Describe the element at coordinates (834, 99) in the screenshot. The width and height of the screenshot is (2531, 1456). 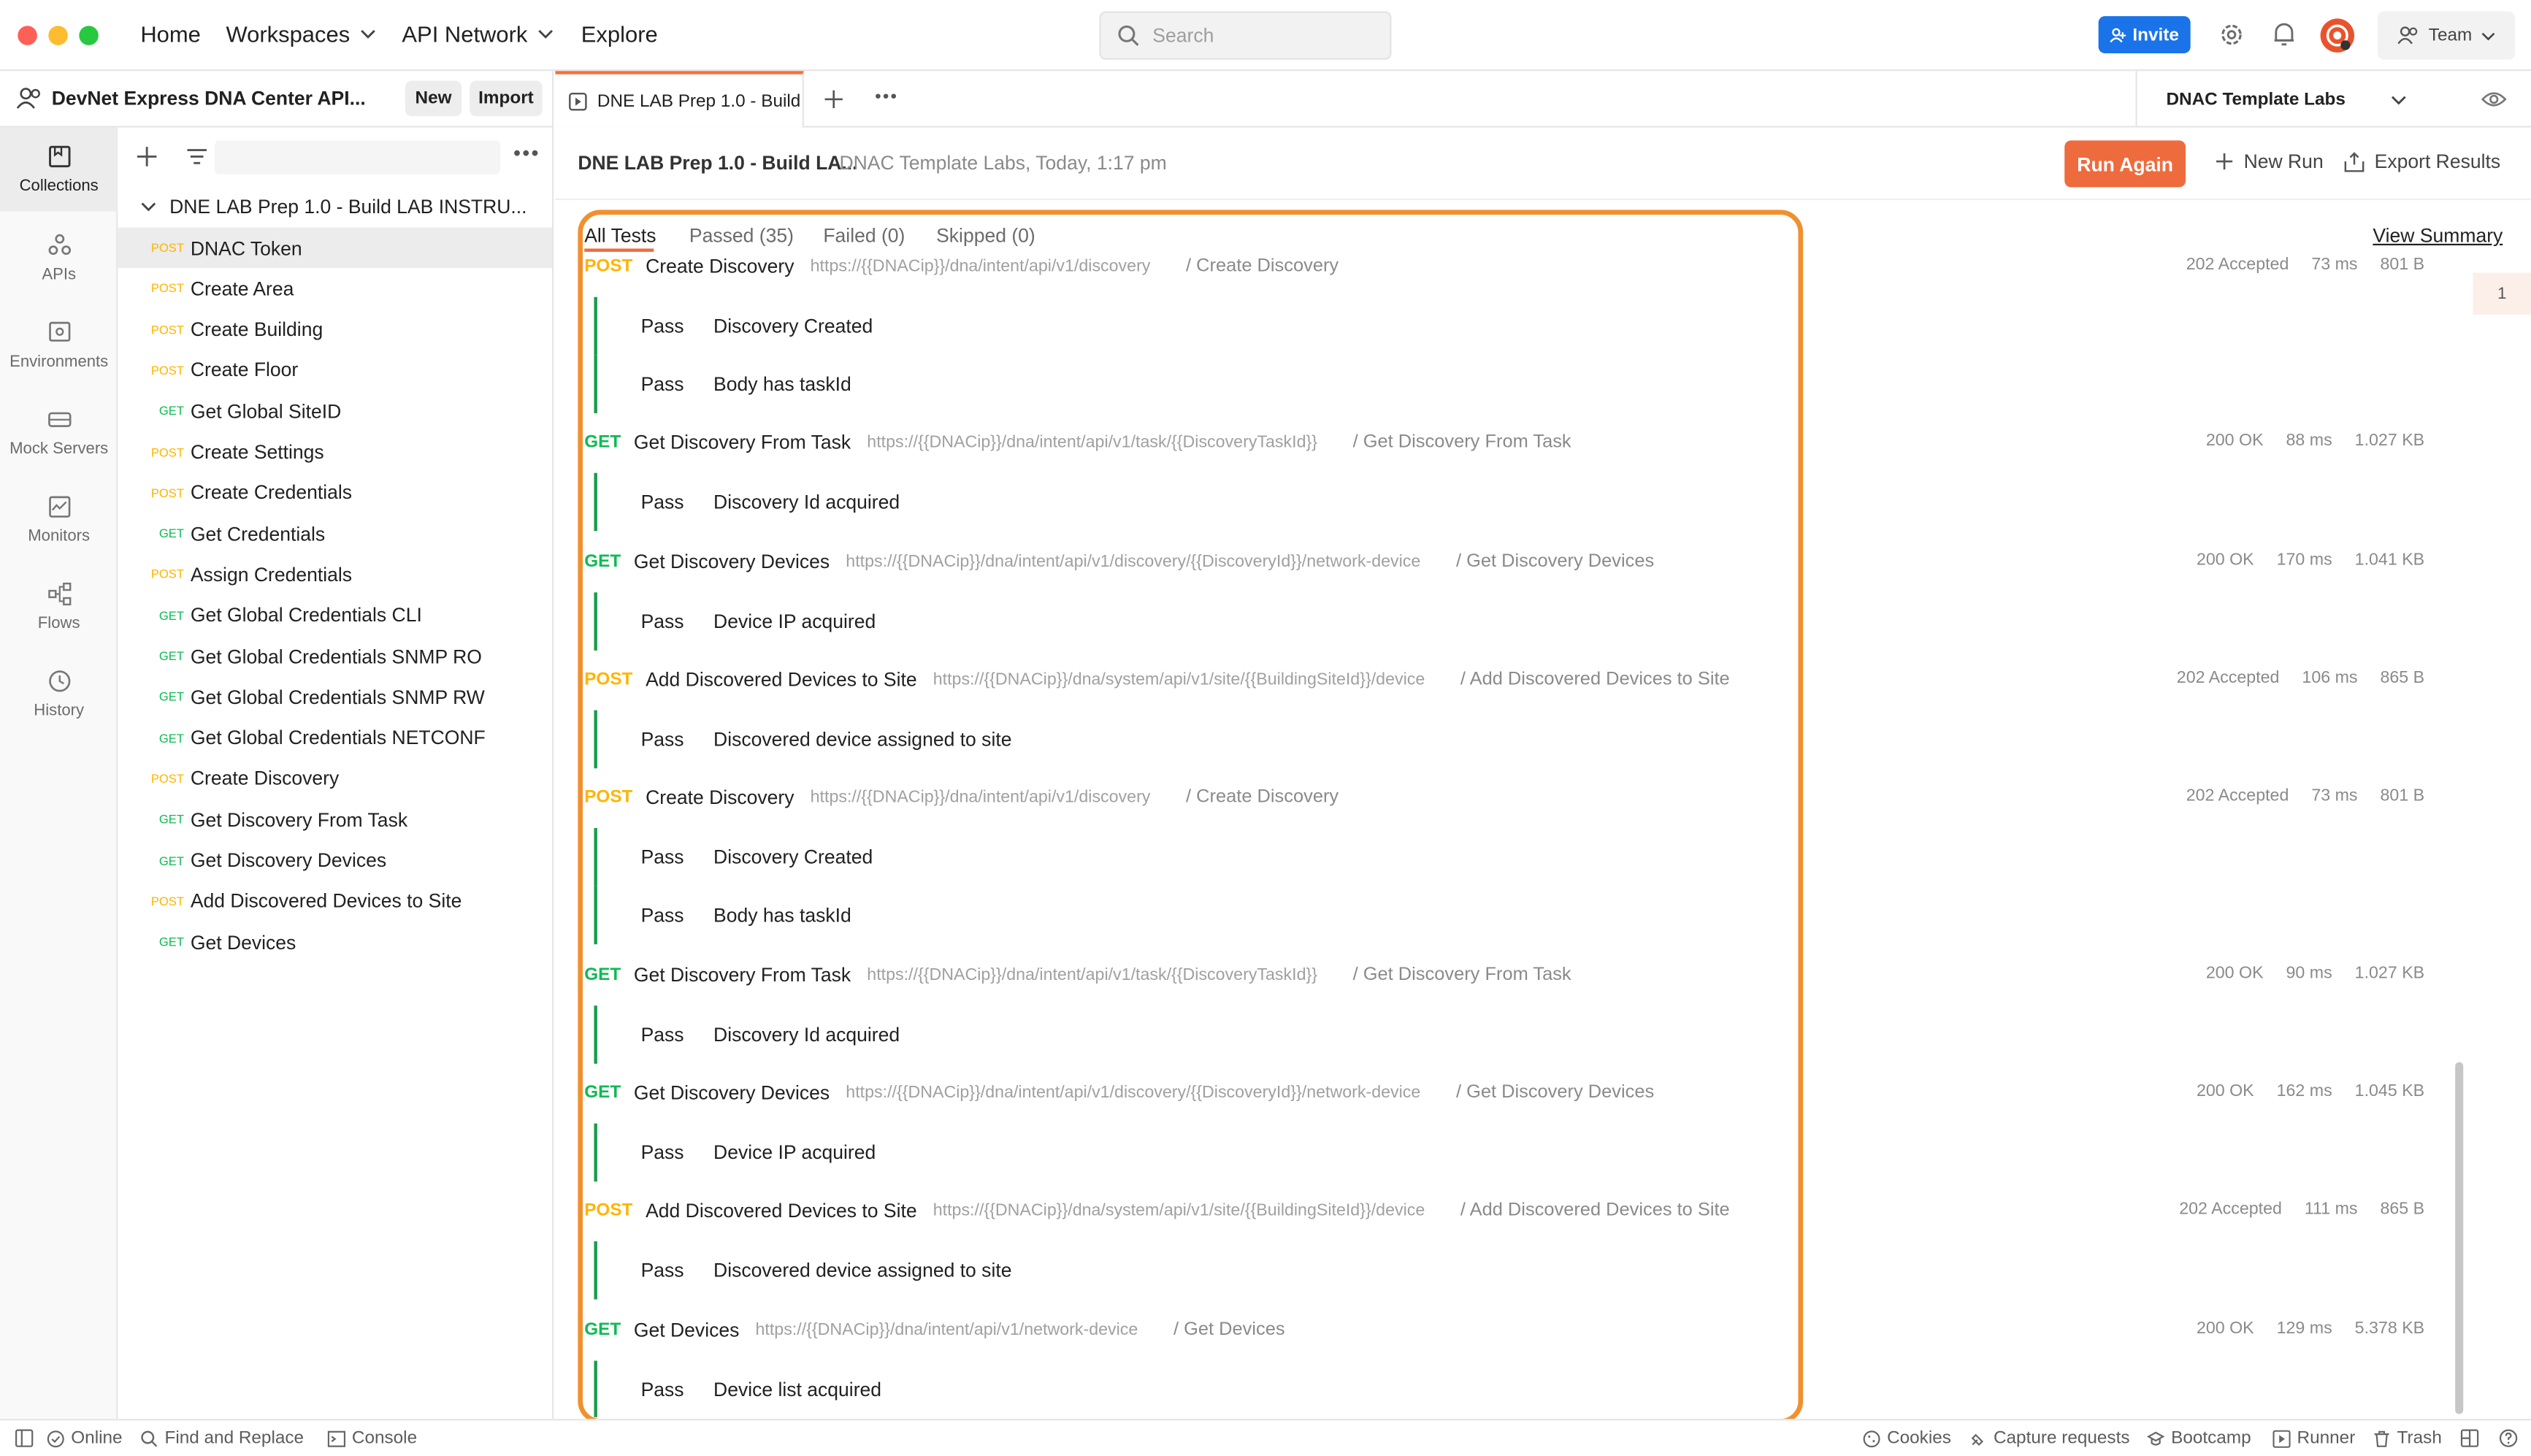
I see `new-tab-icon` at that location.